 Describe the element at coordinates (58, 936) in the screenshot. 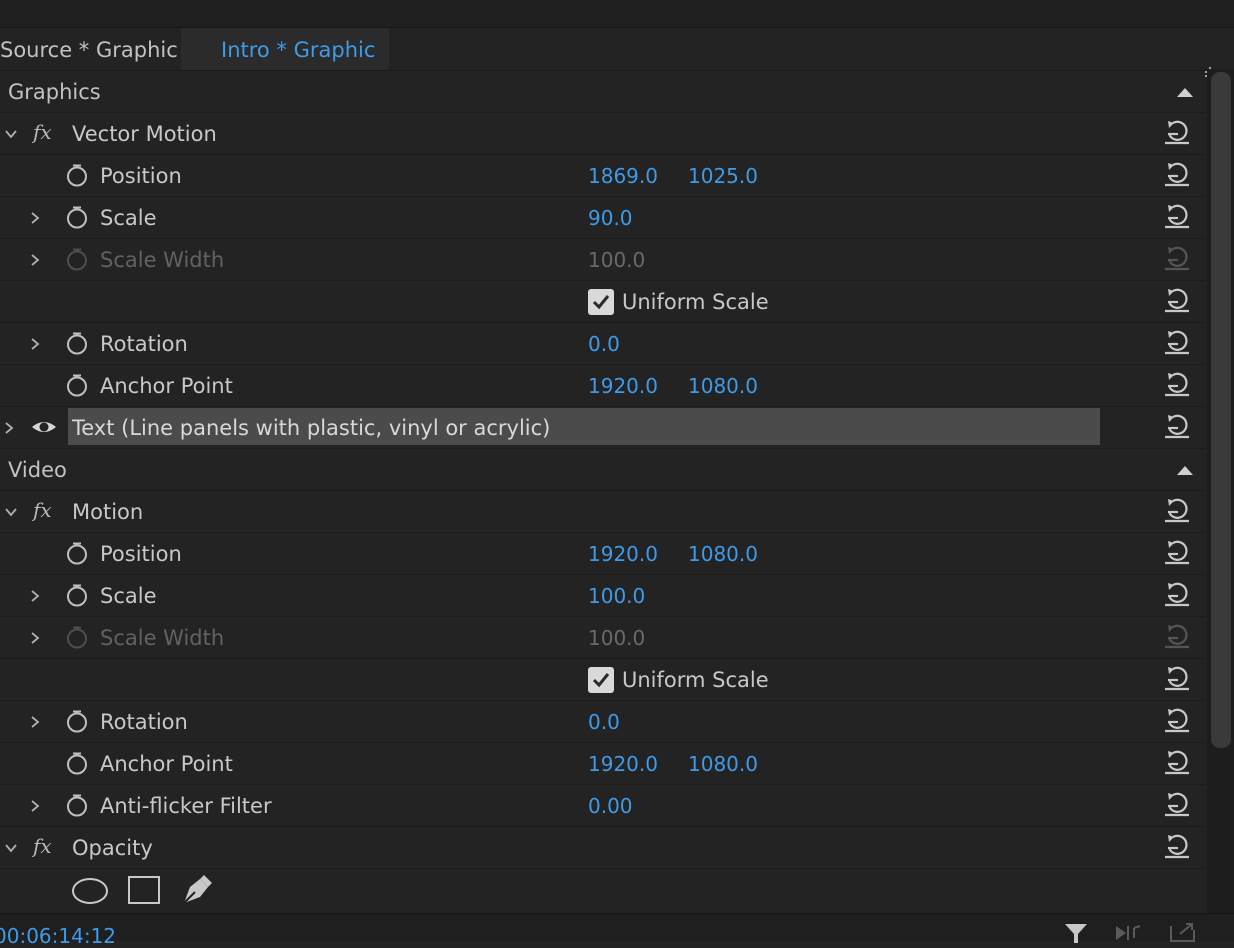

I see `timecode-display: 00:06:14:12` at that location.